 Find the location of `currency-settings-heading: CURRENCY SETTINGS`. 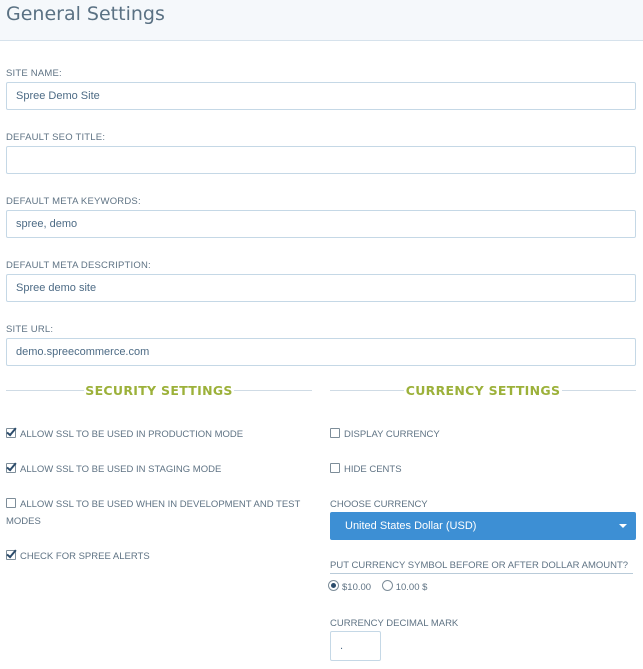

currency-settings-heading: CURRENCY SETTINGS is located at coordinates (483, 391).